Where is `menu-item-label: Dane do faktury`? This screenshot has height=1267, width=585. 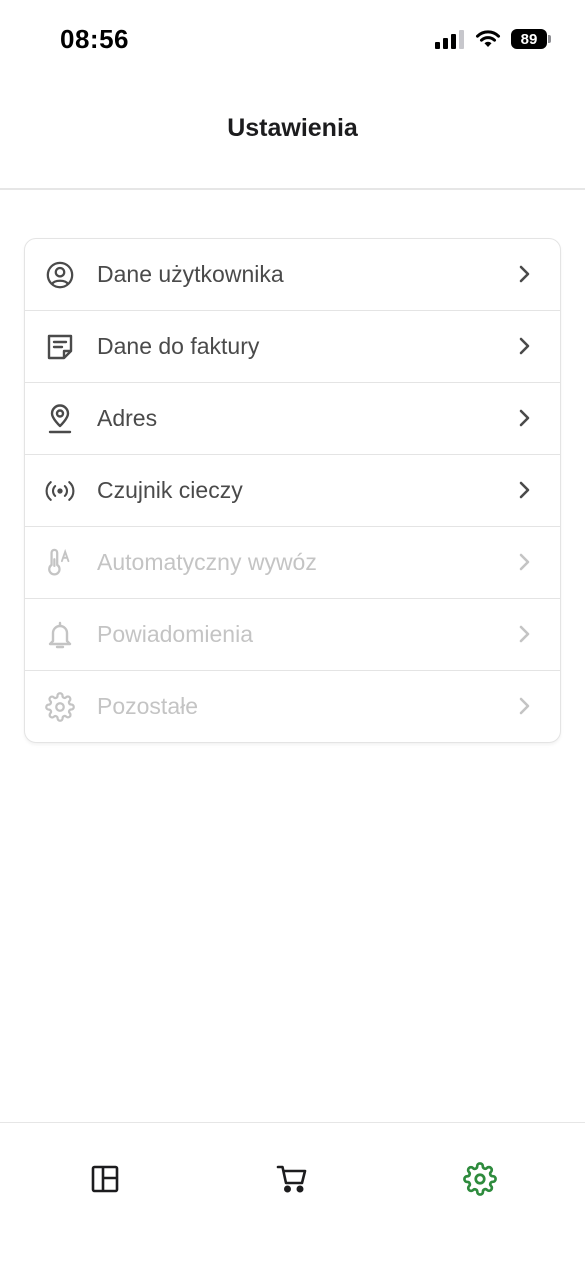
menu-item-label: Dane do faktury is located at coordinates (178, 346).